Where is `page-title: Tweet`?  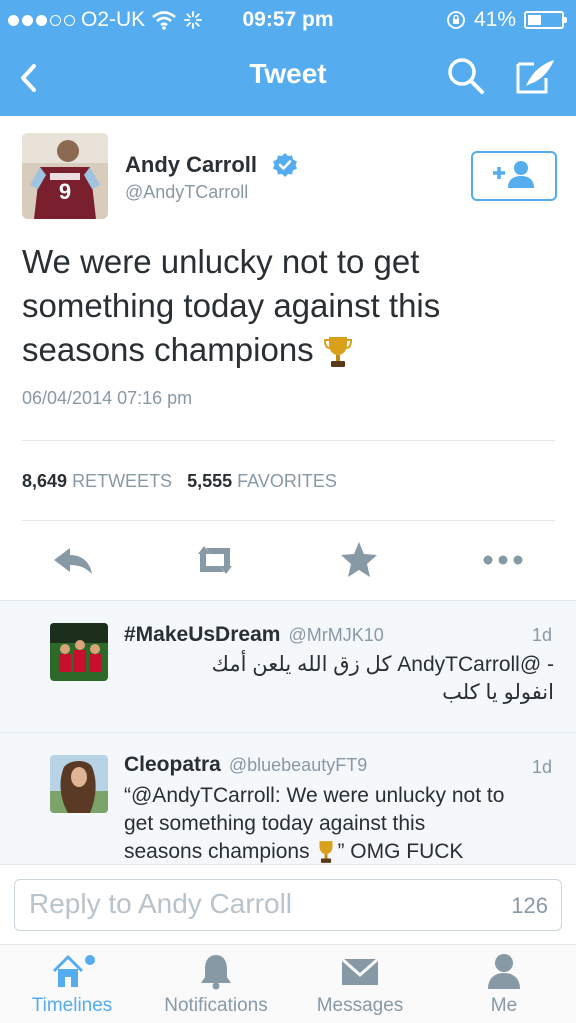
page-title: Tweet is located at coordinates (288, 73).